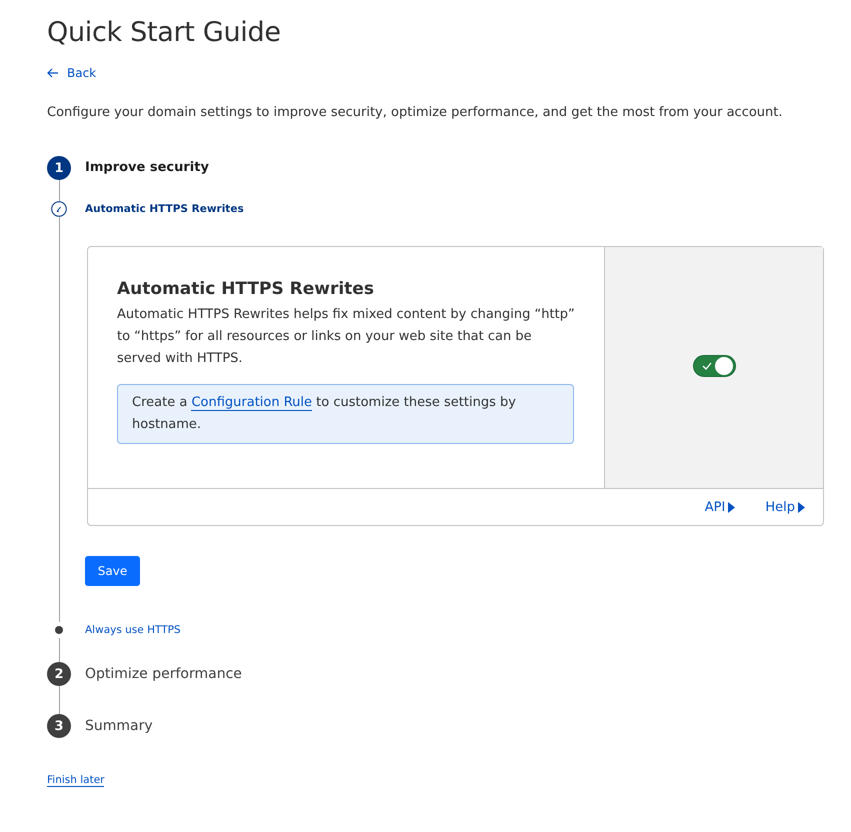  Describe the element at coordinates (251, 403) in the screenshot. I see `configuration-rule-link: Configuration Rule` at that location.